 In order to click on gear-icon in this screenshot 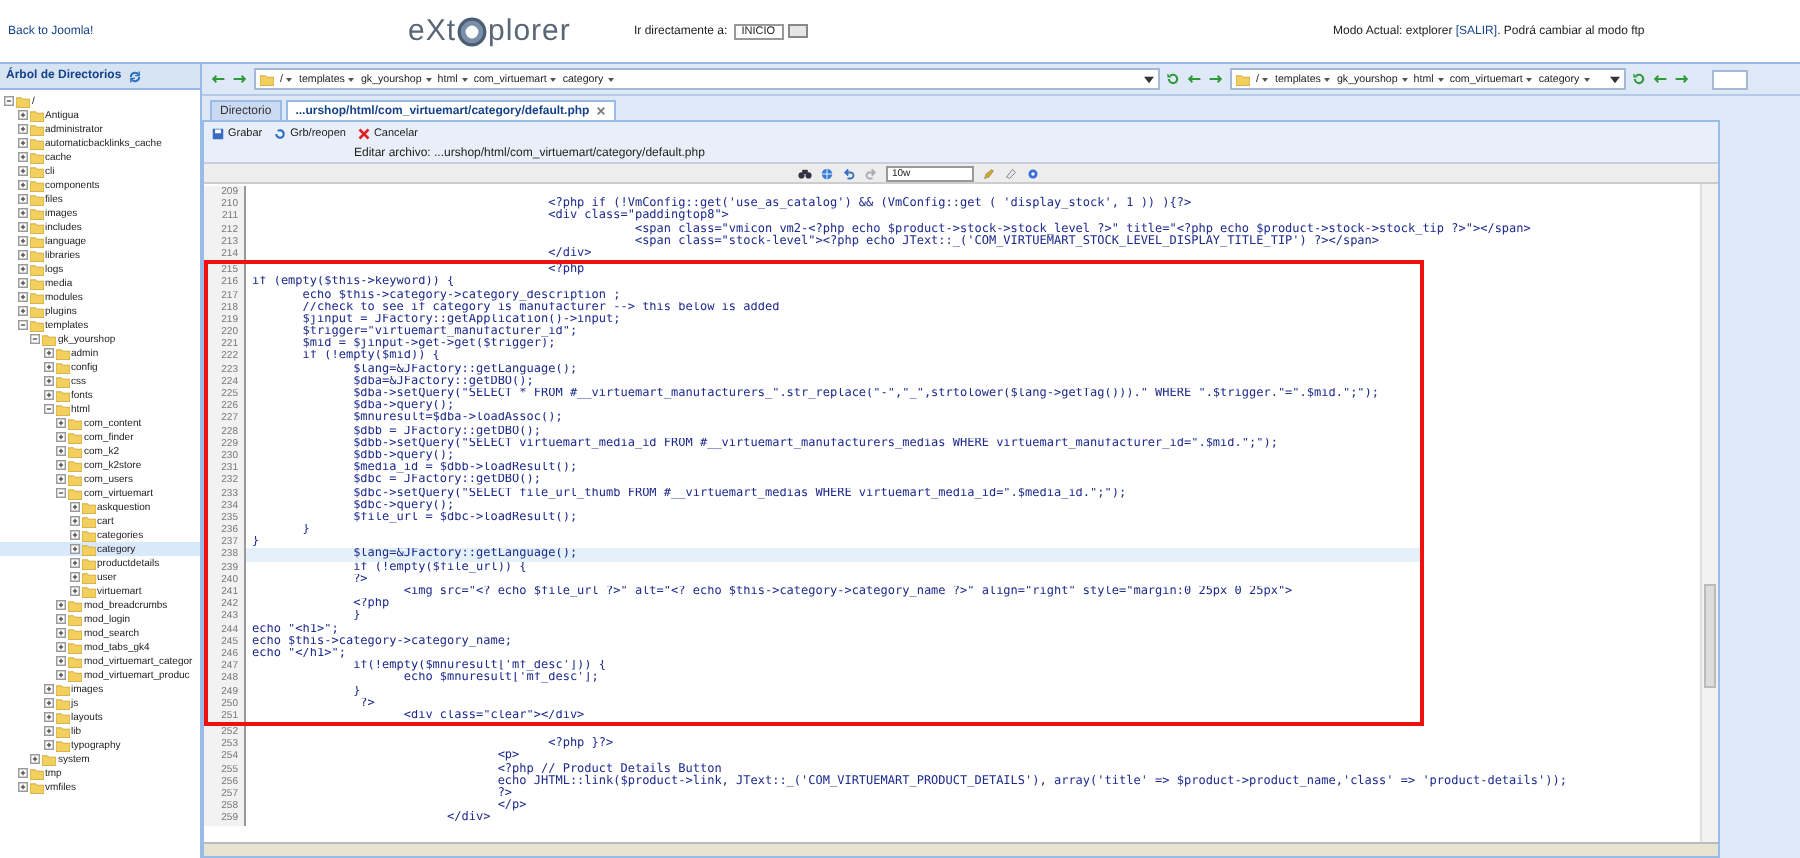, I will do `click(1033, 173)`.